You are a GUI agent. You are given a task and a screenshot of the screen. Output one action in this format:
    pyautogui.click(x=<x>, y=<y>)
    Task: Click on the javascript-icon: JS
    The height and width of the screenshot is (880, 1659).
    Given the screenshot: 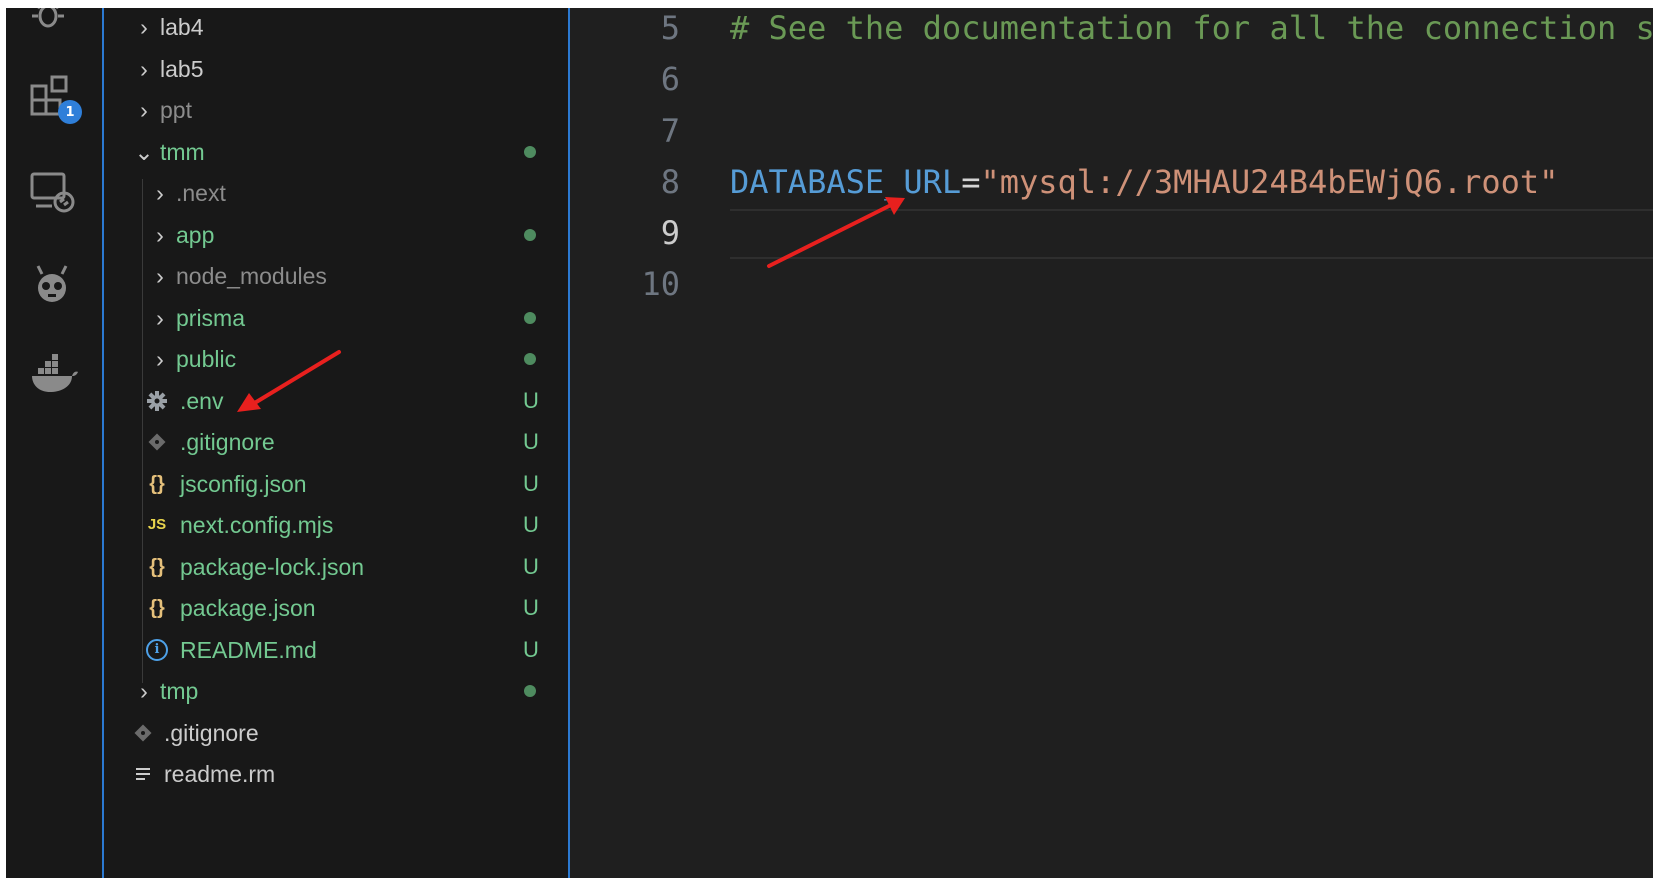 What is the action you would take?
    pyautogui.click(x=157, y=524)
    